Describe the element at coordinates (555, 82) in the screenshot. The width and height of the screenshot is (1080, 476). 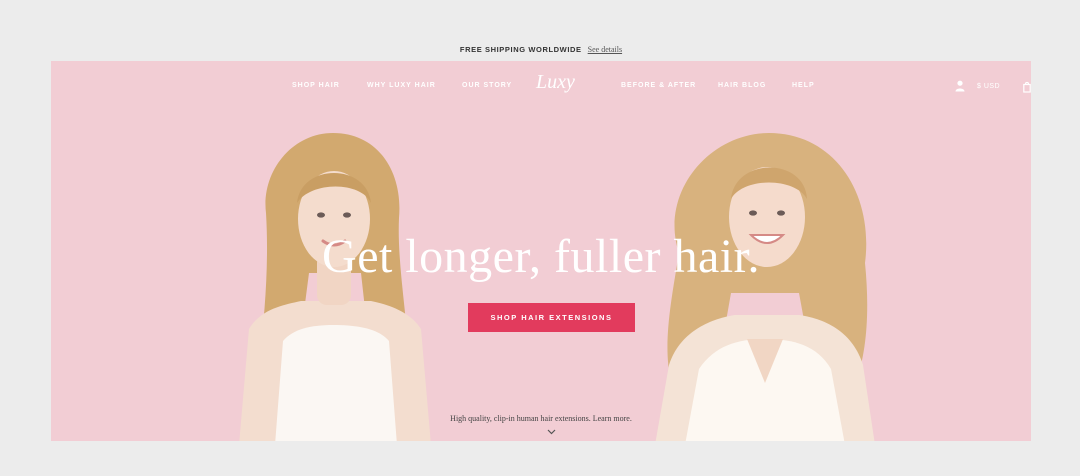
I see `brand-logo: Luxy` at that location.